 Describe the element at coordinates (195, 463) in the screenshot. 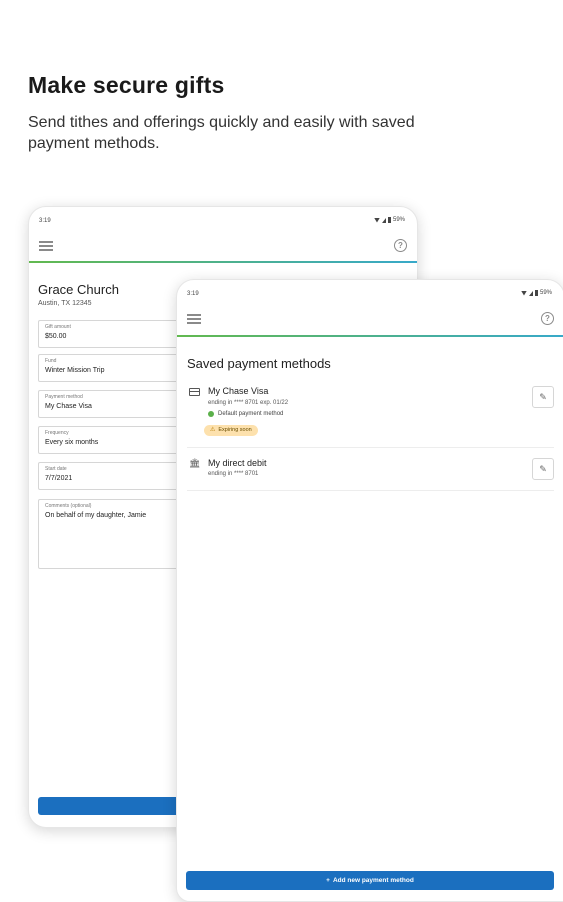

I see `bank-icon: 🏛` at that location.